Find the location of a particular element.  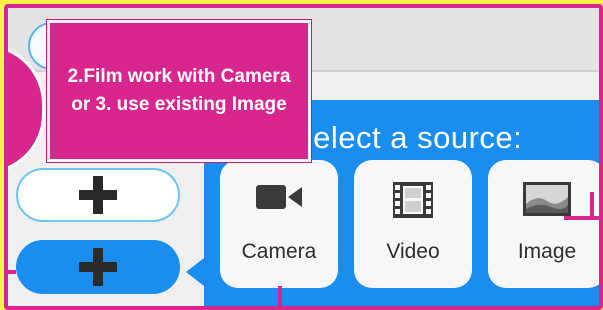

image-source-button: Image is located at coordinates (543, 224).